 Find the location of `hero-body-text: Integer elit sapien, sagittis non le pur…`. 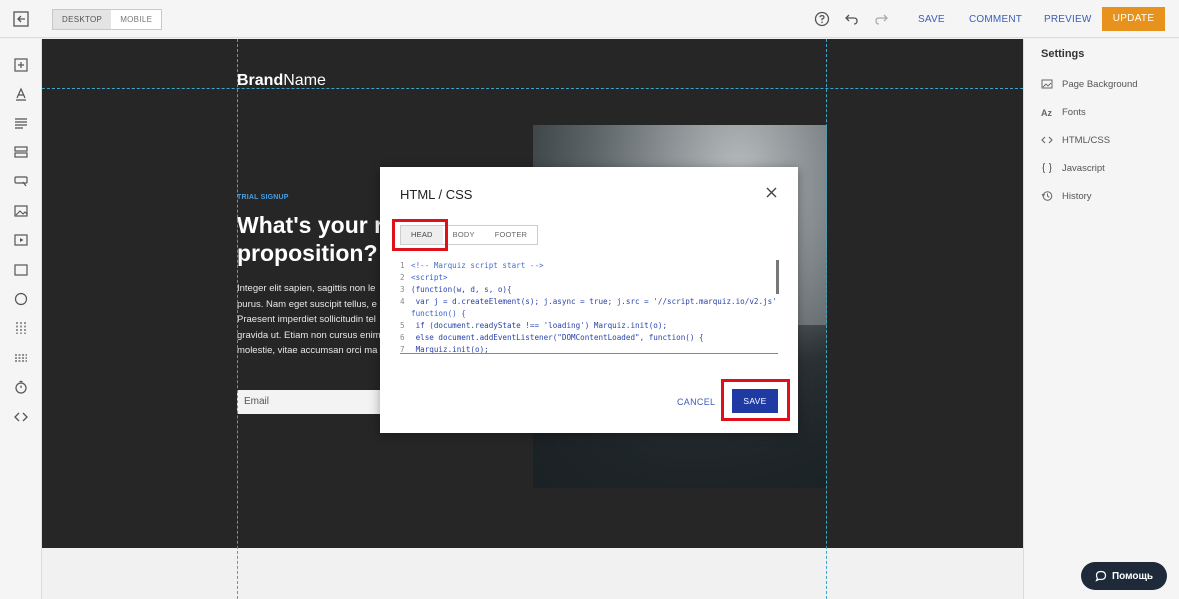

hero-body-text: Integer elit sapien, sagittis non le pur… is located at coordinates (311, 320).